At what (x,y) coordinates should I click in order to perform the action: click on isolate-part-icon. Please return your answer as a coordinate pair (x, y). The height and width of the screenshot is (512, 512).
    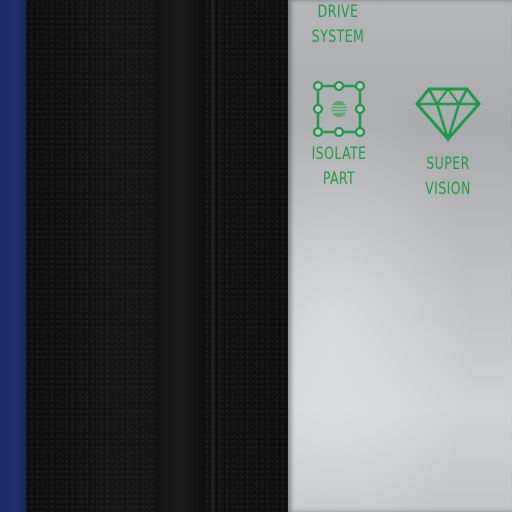
    Looking at the image, I should click on (339, 109).